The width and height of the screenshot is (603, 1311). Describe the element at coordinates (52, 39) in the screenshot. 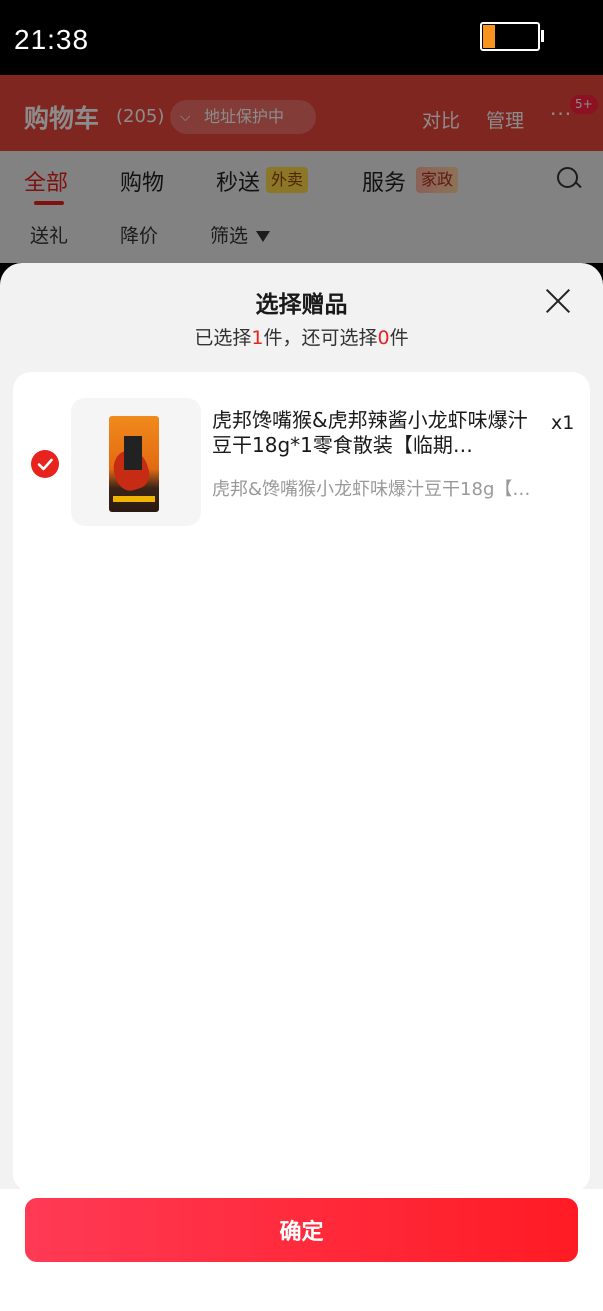

I see `status-time: 21:38` at that location.